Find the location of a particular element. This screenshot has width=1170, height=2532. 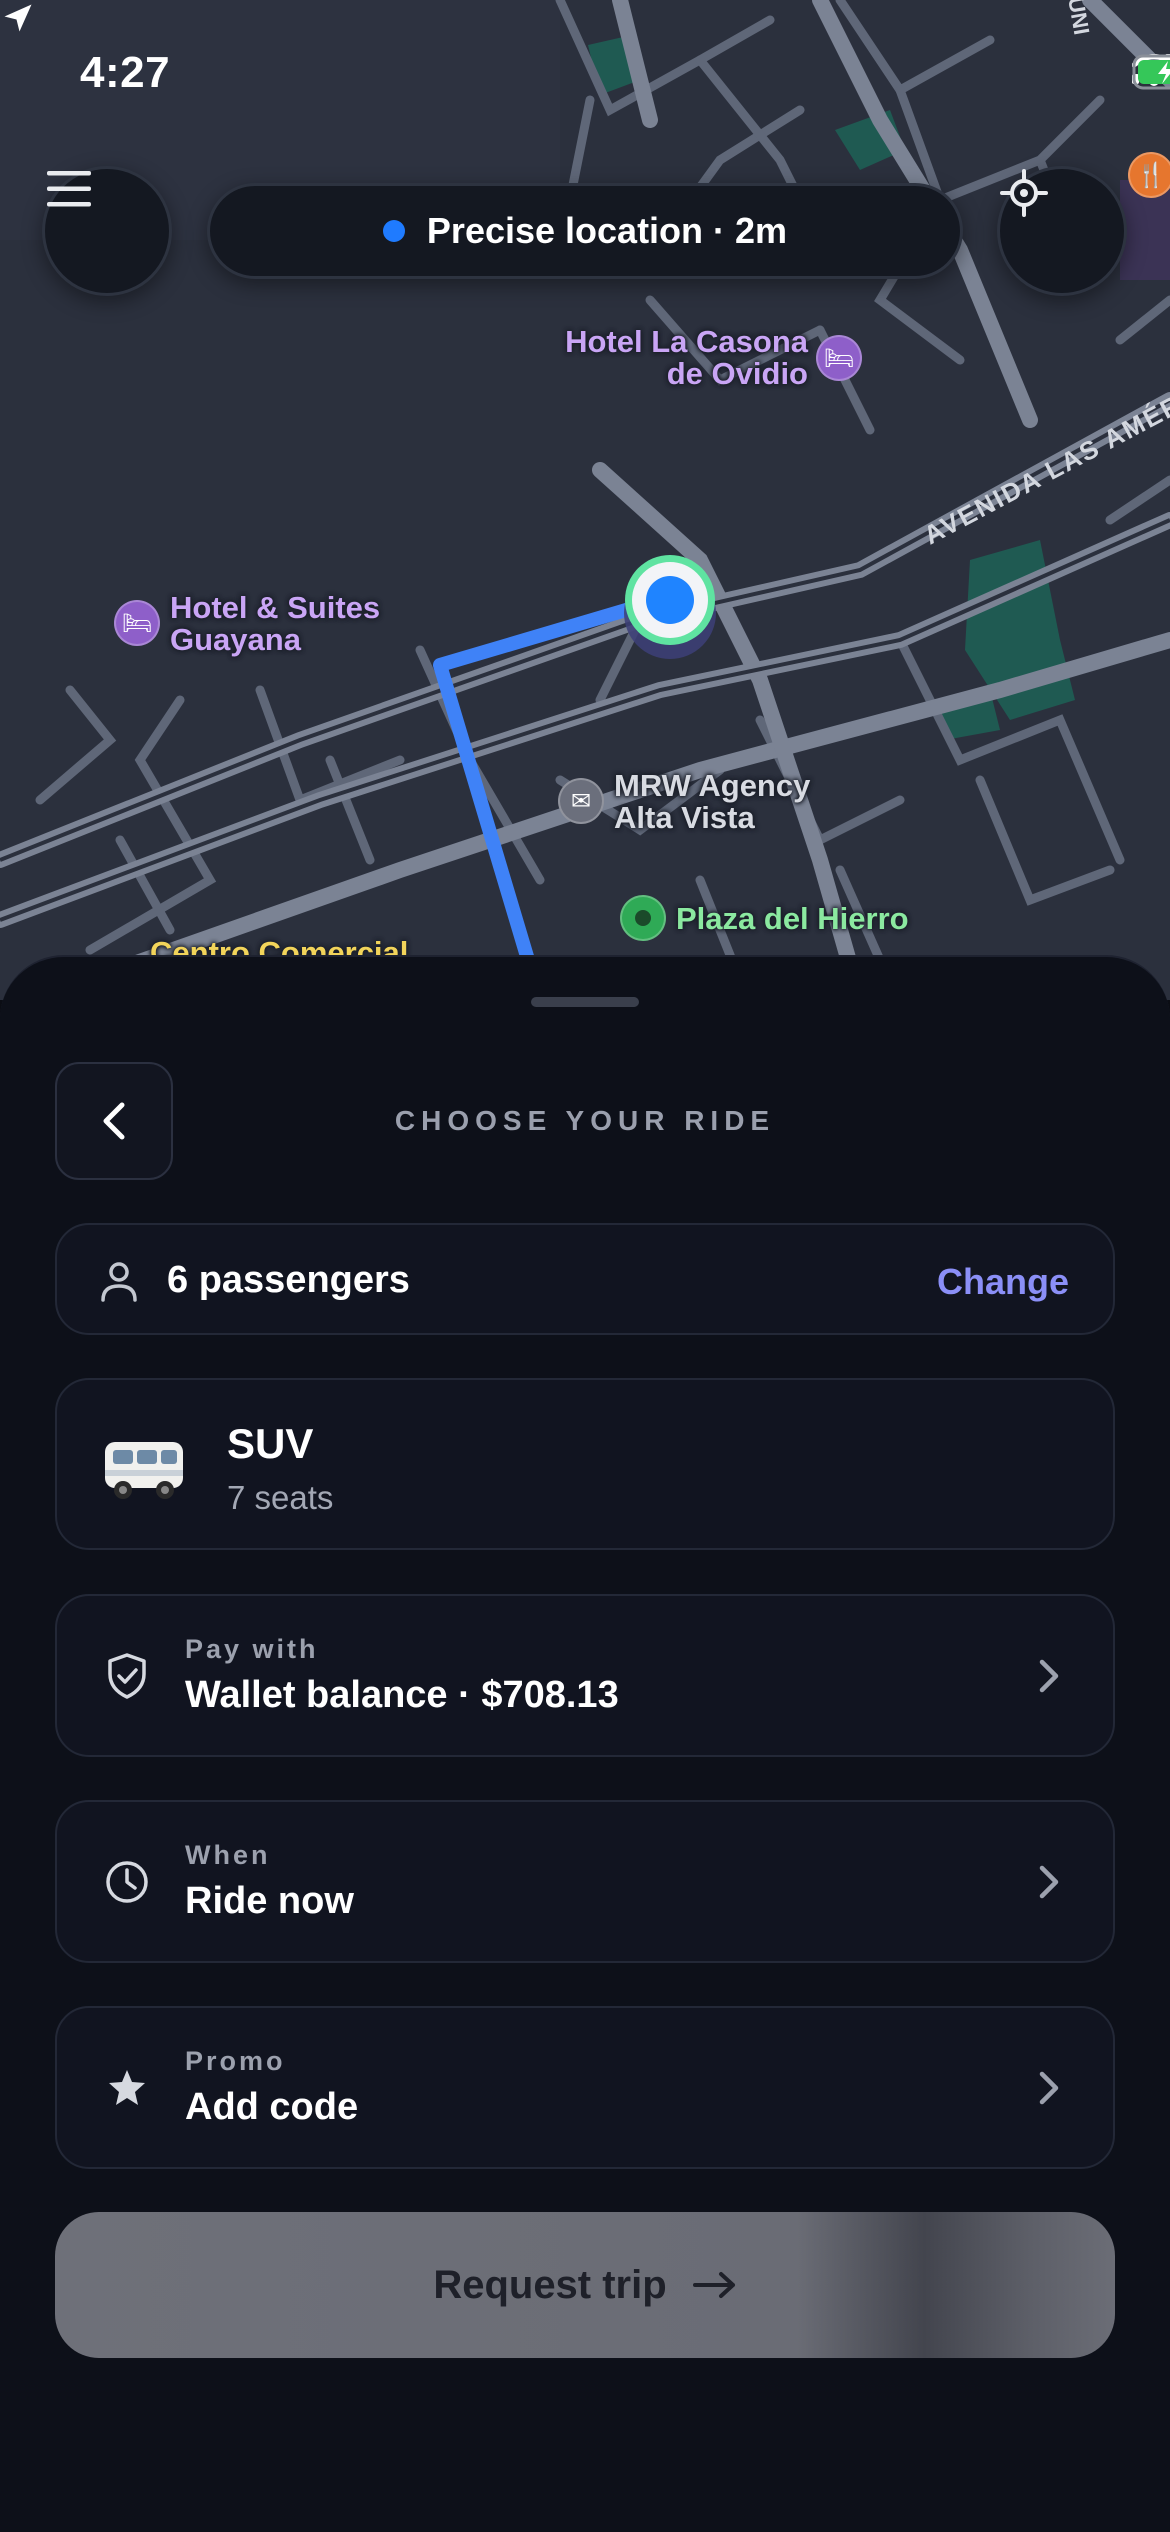

ride-option-suv: SUV 7 seats is located at coordinates (585, 1464).